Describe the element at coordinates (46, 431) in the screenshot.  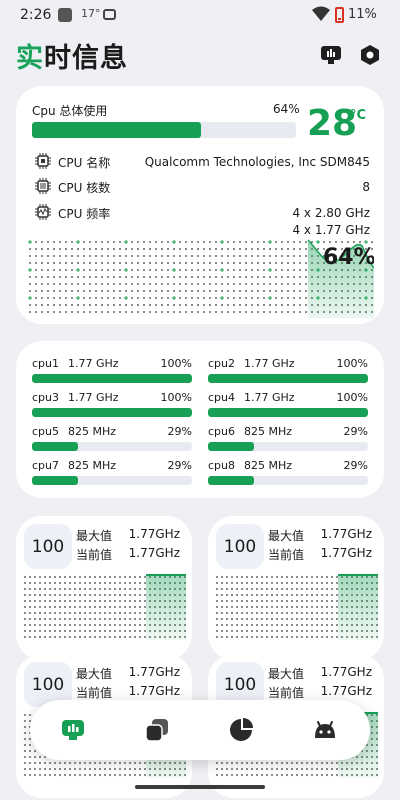
I see `core-name: cpu5` at that location.